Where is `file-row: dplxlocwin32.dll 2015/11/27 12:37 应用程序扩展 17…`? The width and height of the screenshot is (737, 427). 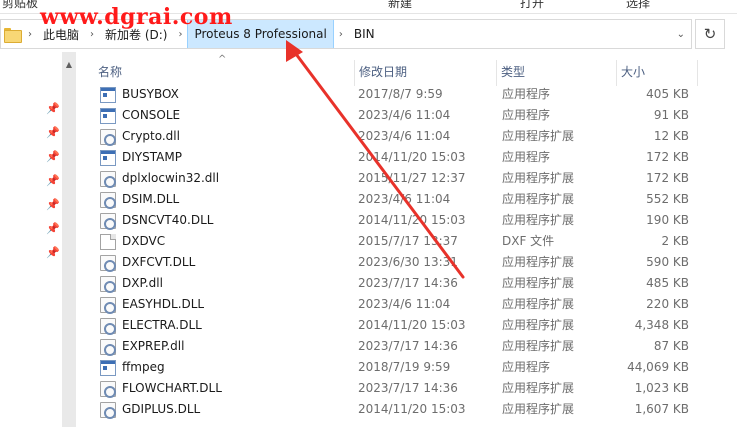 file-row: dplxlocwin32.dll 2015/11/27 12:37 应用程序扩展 17… is located at coordinates (396, 178).